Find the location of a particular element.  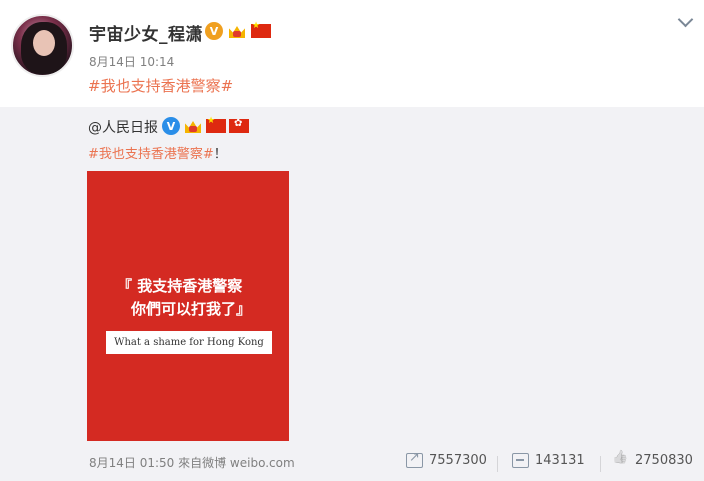

post-timestamp: 8月14日 10:14 is located at coordinates (131, 61).